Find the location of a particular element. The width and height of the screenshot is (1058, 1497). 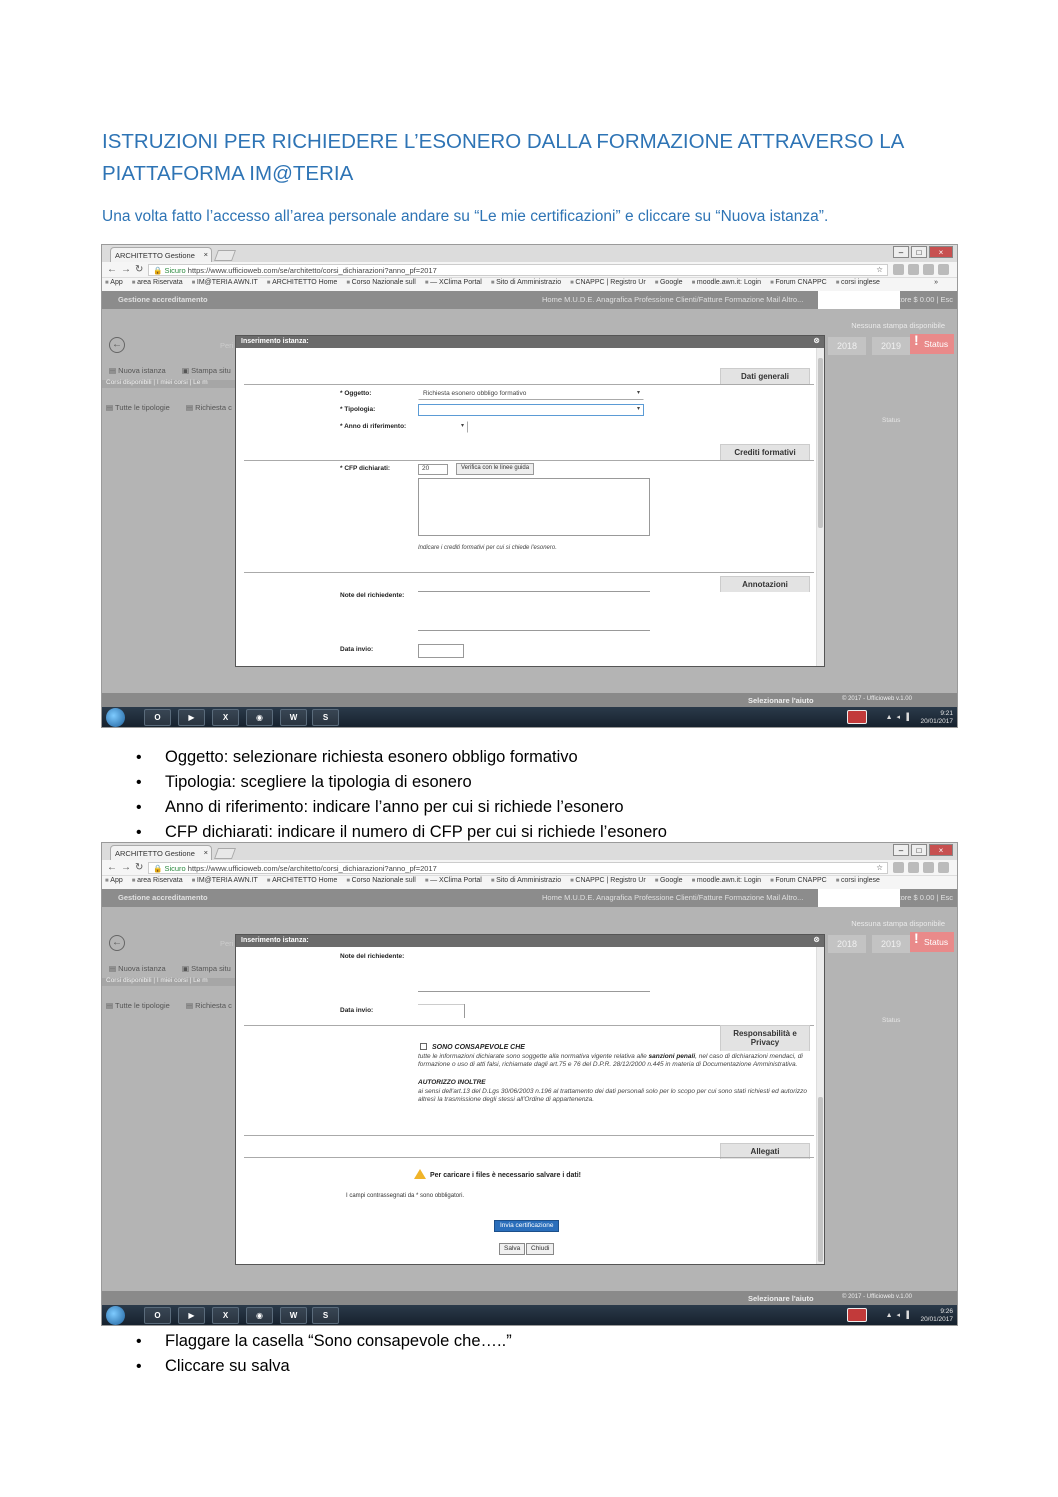

oggetto-select: Richiesta esonero obbligo formativo ▾ is located at coordinates (531, 394).